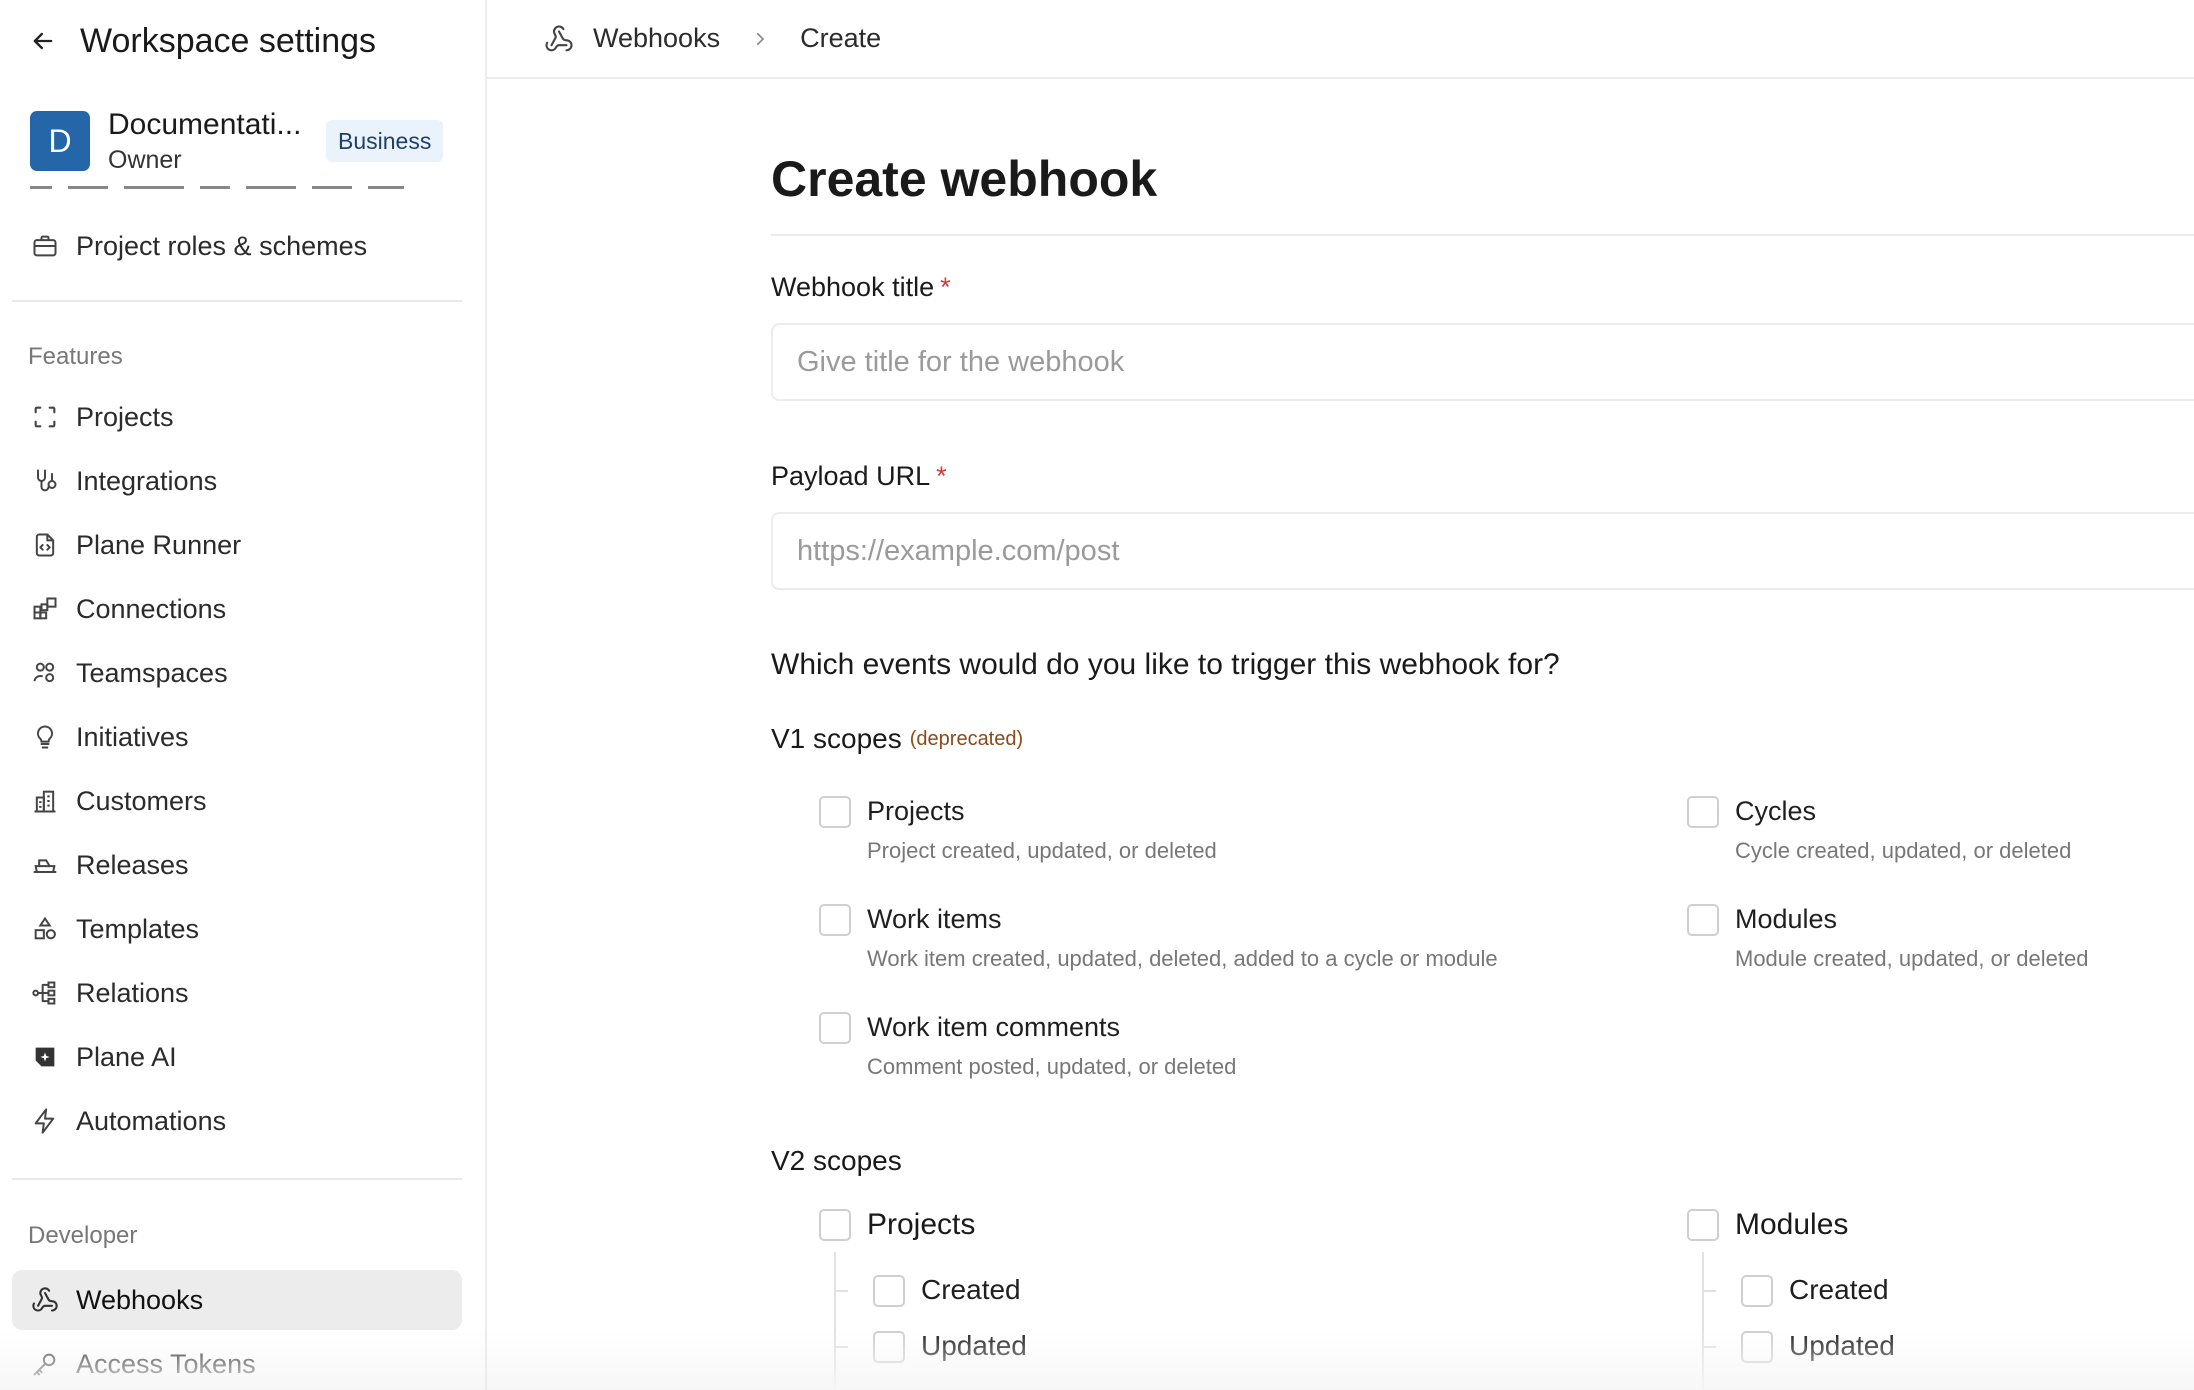 Image resolution: width=2194 pixels, height=1390 pixels. Describe the element at coordinates (83, 1235) in the screenshot. I see `developer-heading: Developer` at that location.